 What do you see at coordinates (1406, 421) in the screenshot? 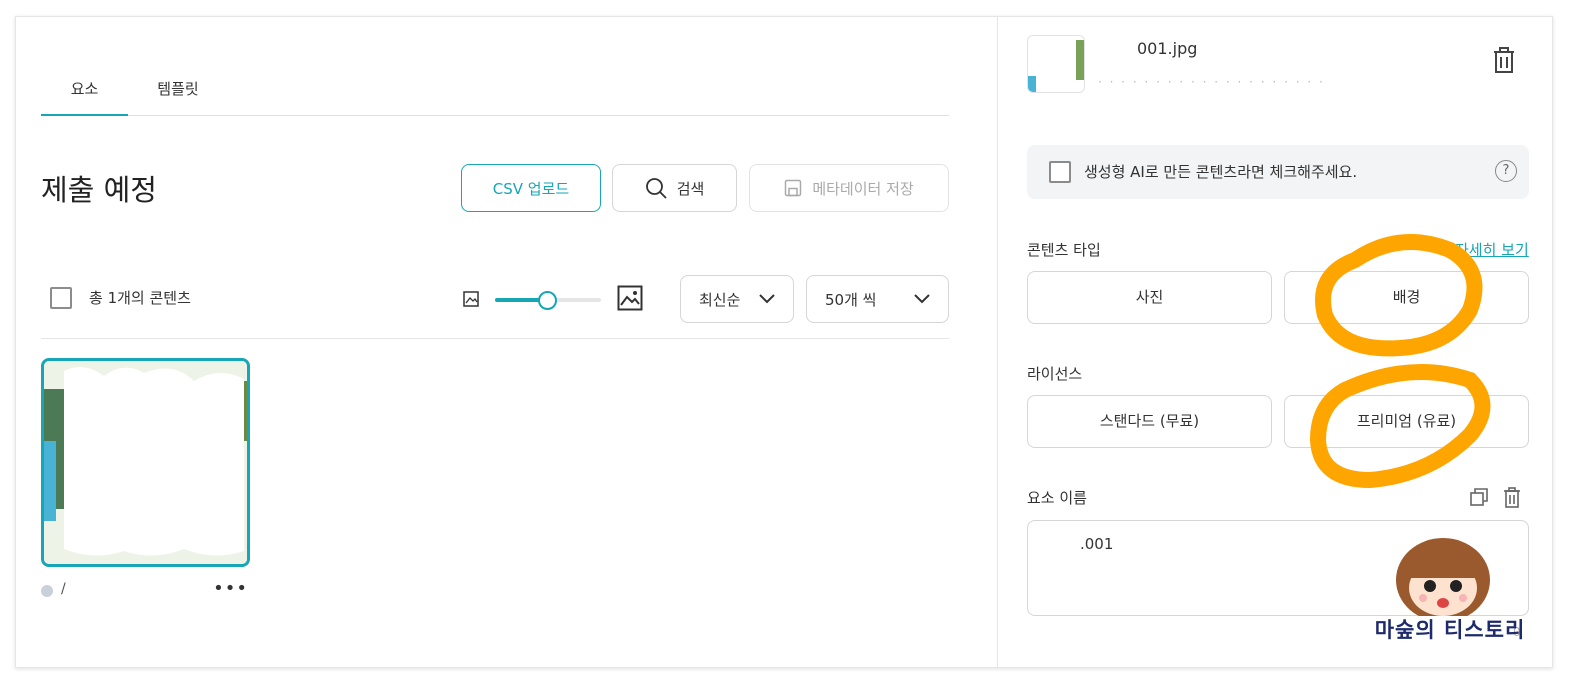
I see `license-premium: 프리미엄 (유료)` at bounding box center [1406, 421].